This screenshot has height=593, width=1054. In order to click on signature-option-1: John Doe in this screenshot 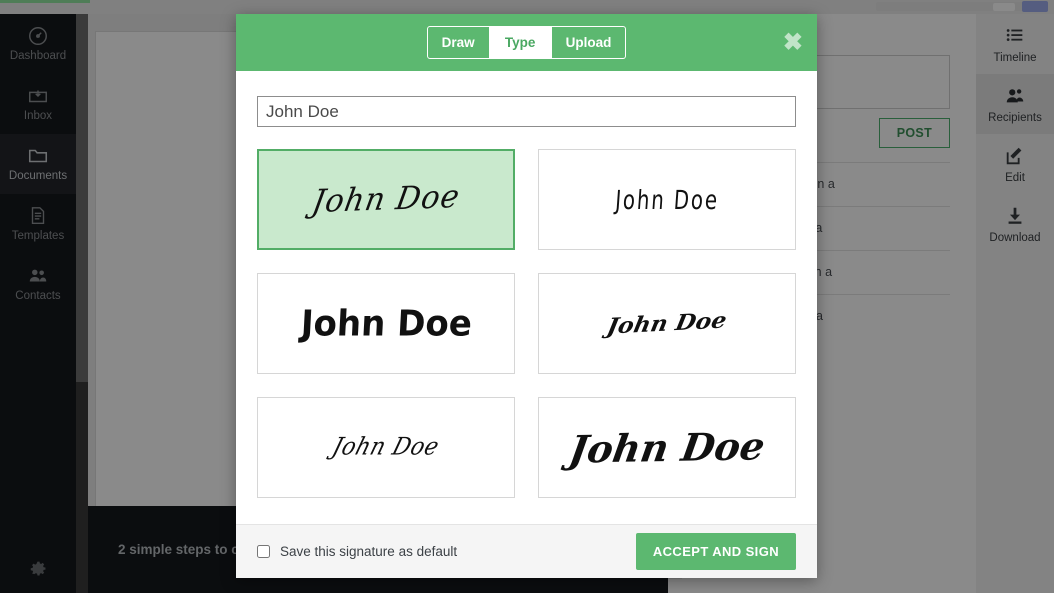, I will do `click(386, 199)`.